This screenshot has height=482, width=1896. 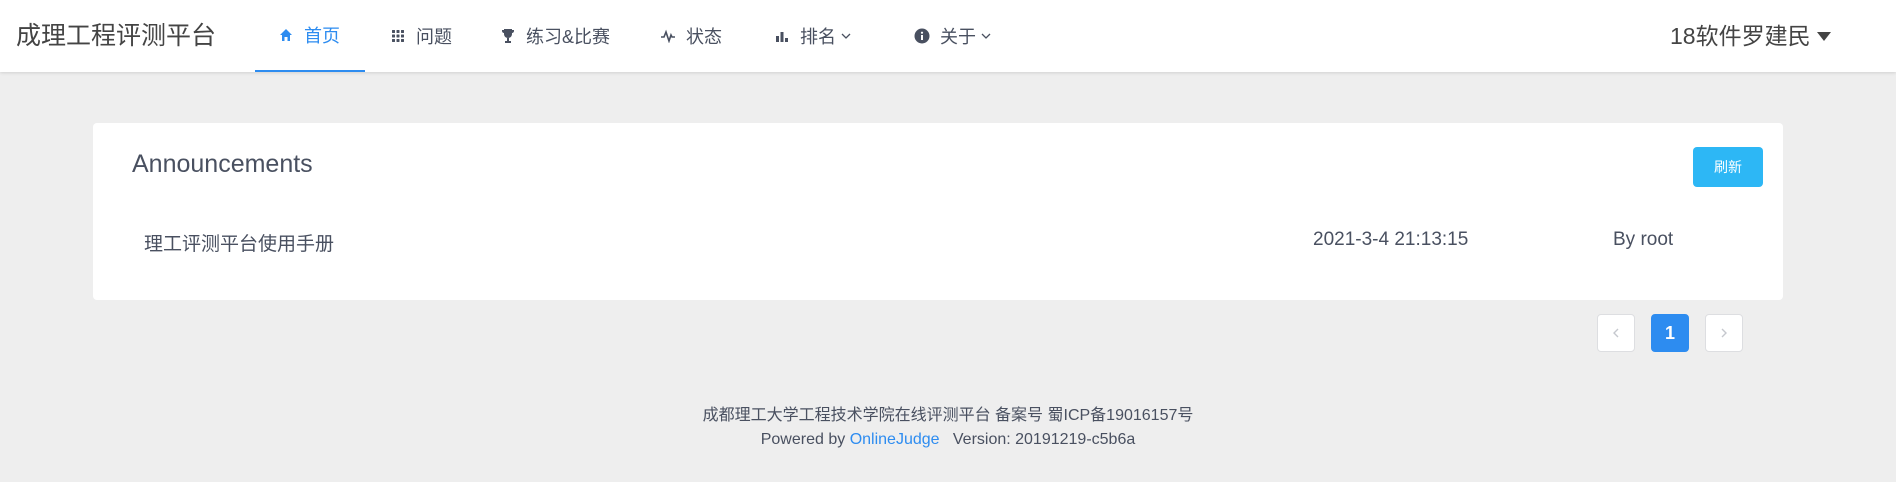 What do you see at coordinates (1643, 239) in the screenshot?
I see `announcement-author: By root` at bounding box center [1643, 239].